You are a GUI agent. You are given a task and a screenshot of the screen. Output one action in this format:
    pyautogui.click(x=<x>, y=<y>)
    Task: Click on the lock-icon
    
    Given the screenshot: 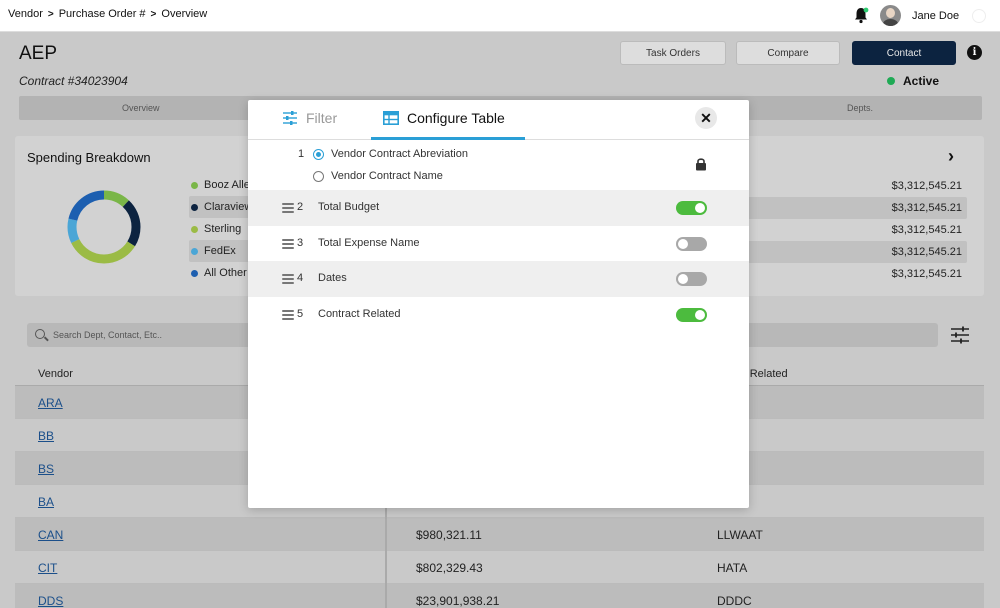 What is the action you would take?
    pyautogui.click(x=701, y=164)
    